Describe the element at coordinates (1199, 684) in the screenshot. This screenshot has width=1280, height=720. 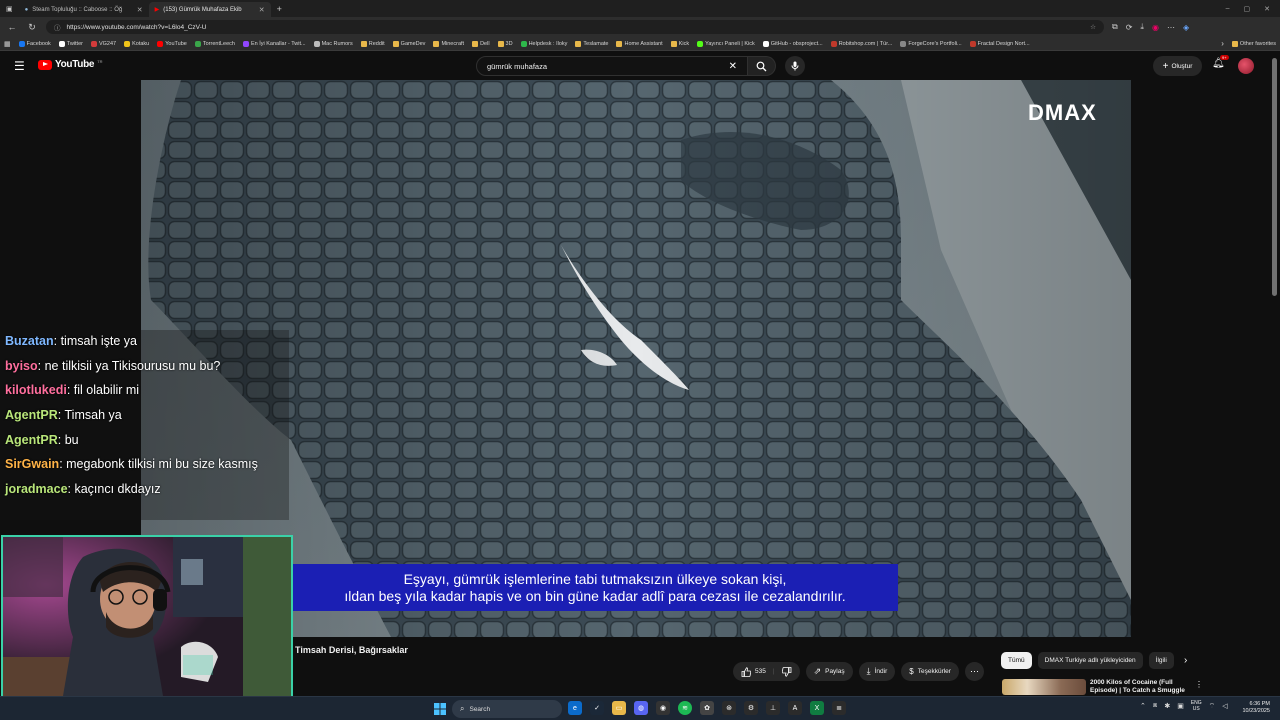
I see `recommended-video-menu-icon: ⋮` at that location.